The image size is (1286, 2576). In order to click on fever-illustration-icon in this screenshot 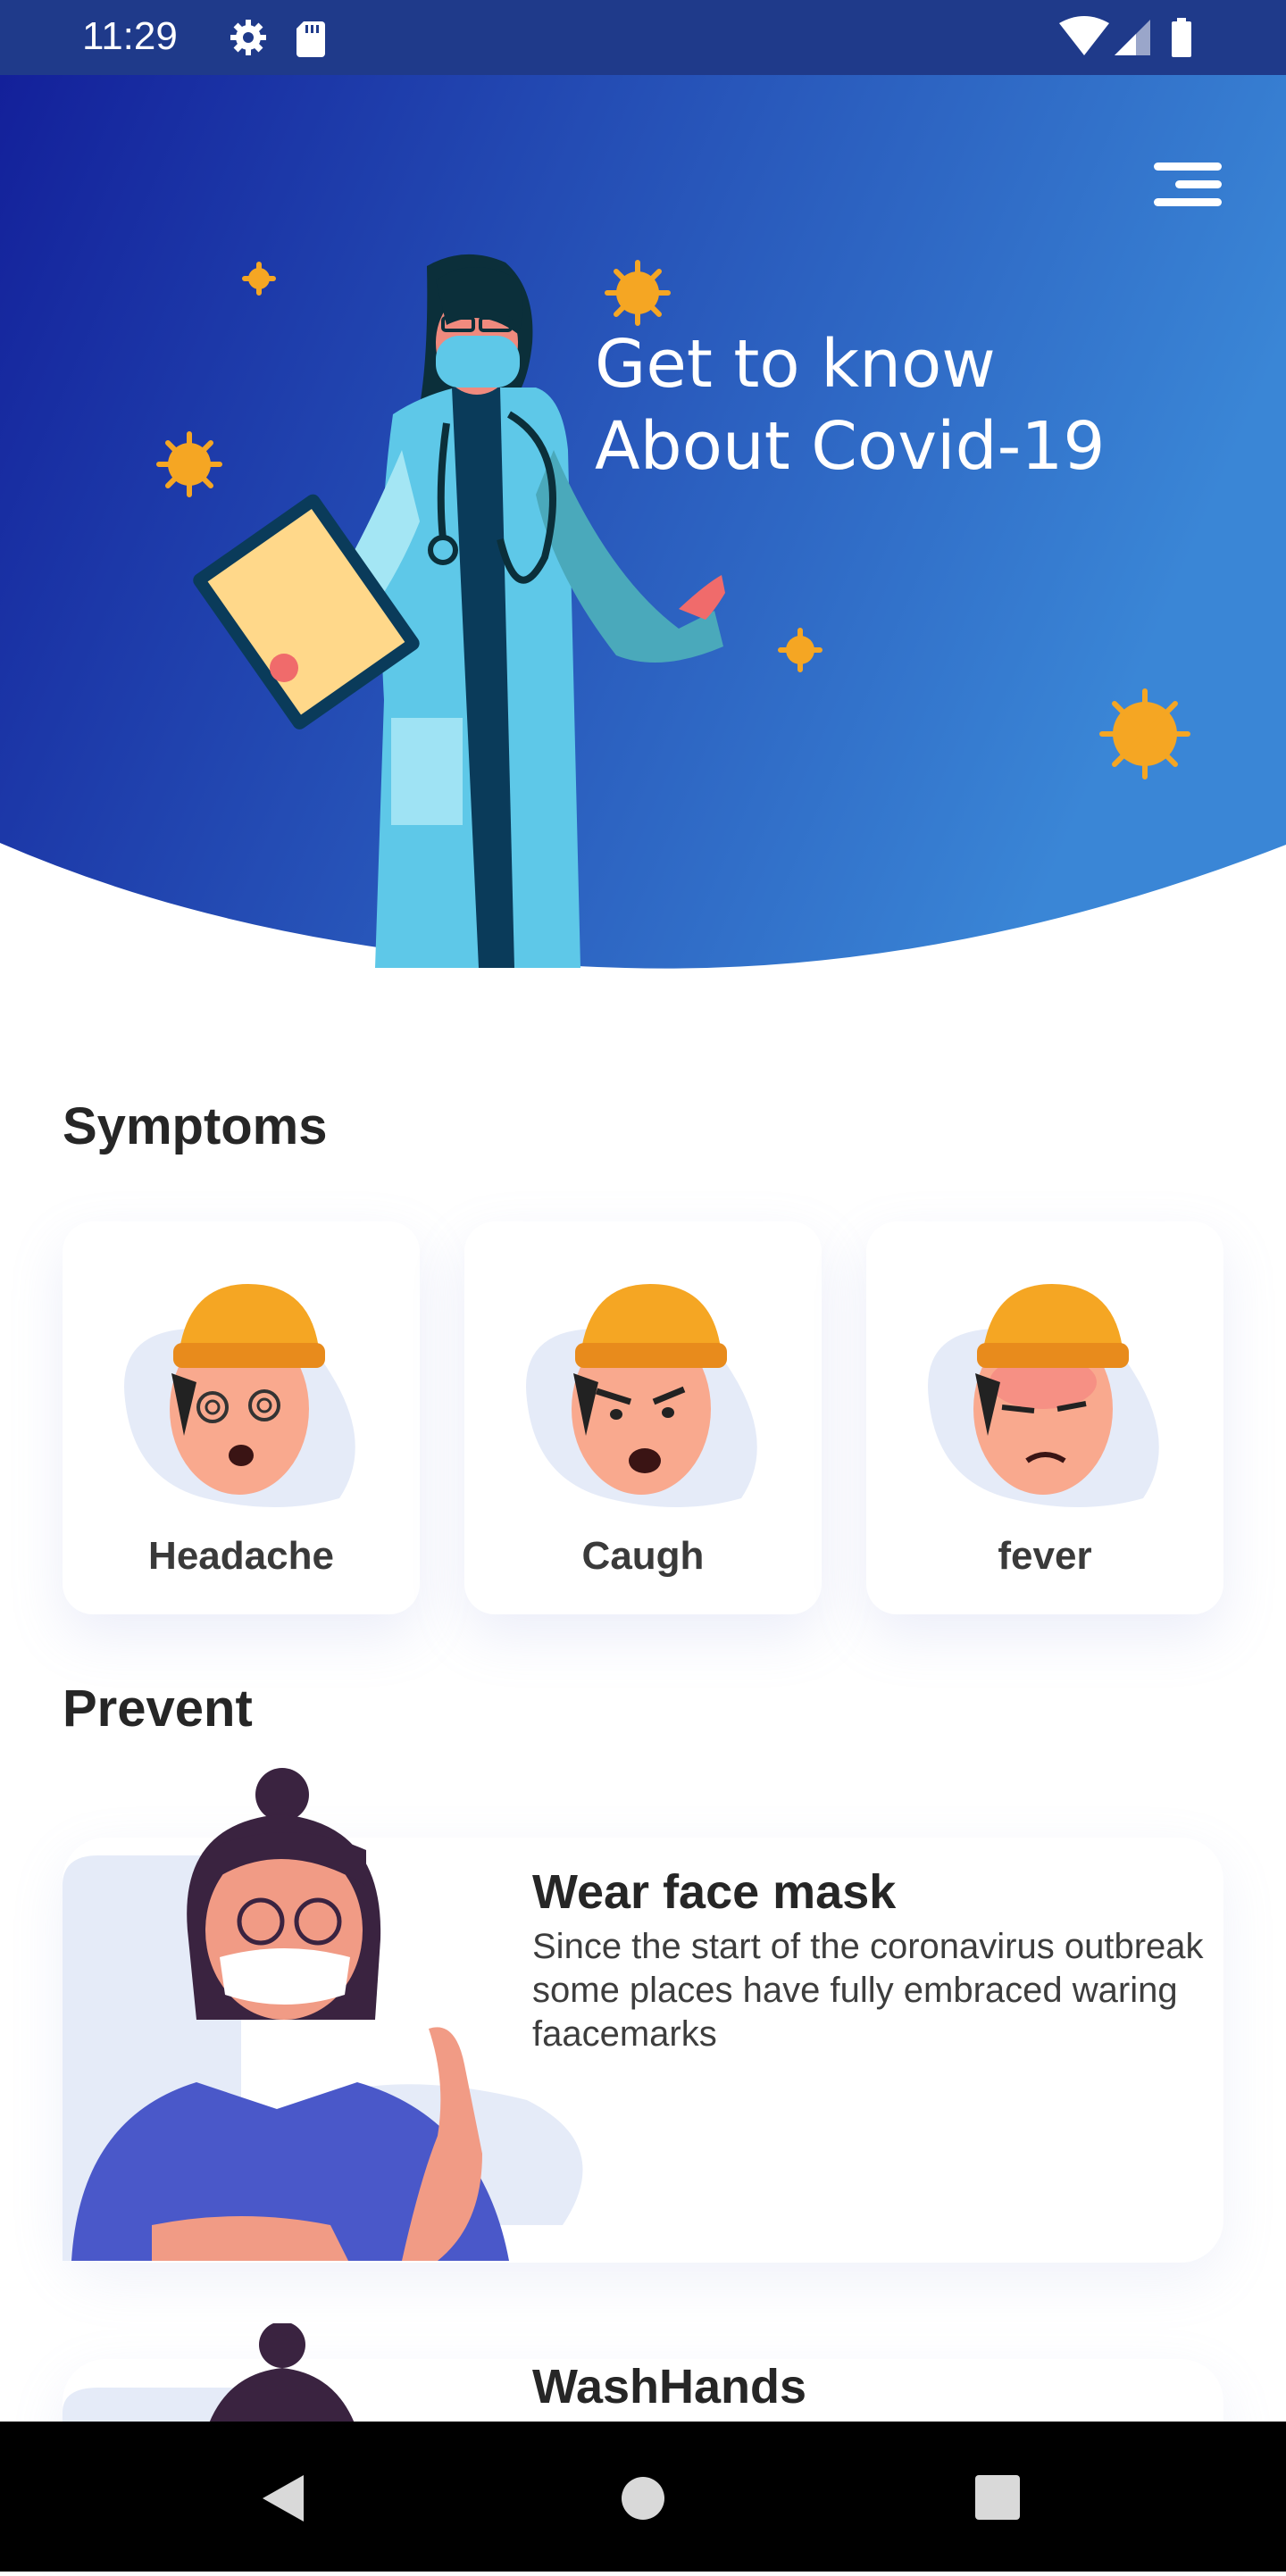, I will do `click(1043, 1395)`.